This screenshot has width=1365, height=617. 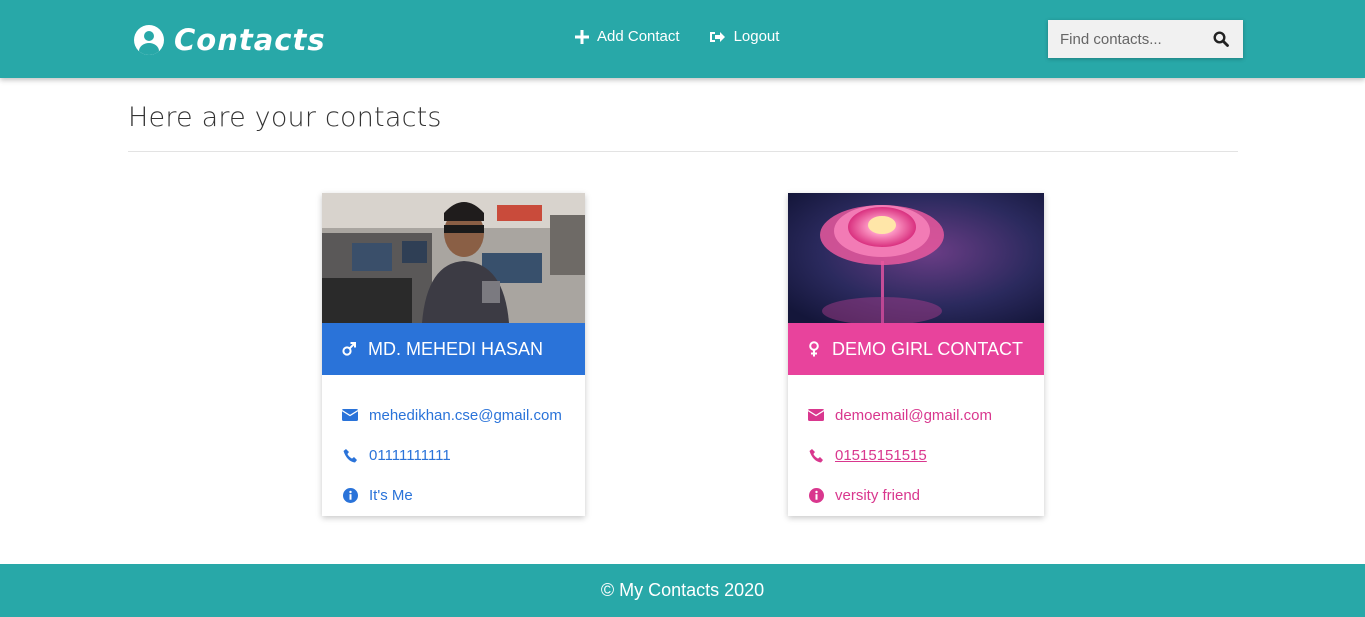 I want to click on contact-name-header: MD. MEHEDI HASAN, so click(x=453, y=349).